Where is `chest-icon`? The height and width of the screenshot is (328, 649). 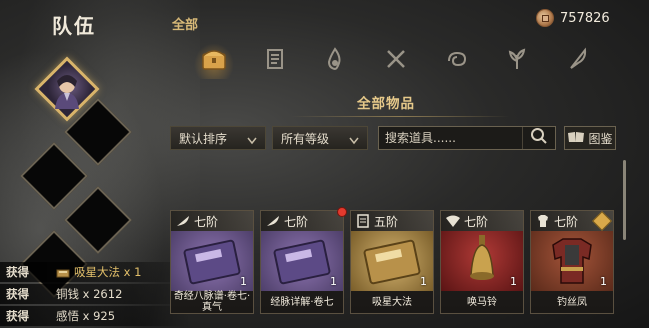 chest-icon is located at coordinates (214, 61).